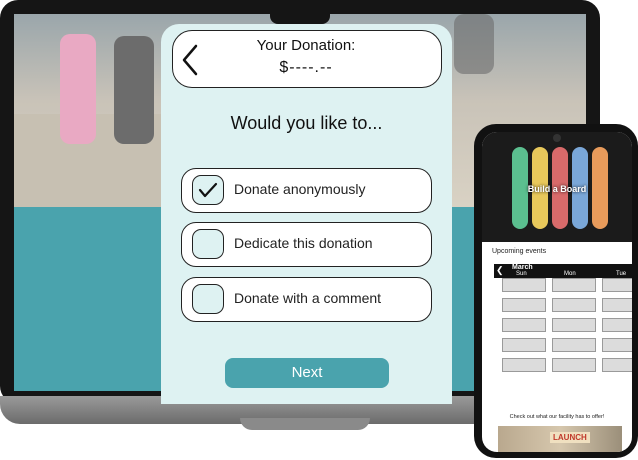 This screenshot has width=638, height=460. I want to click on calendar-header: ❮ March Sun Mon Tue, so click(563, 271).